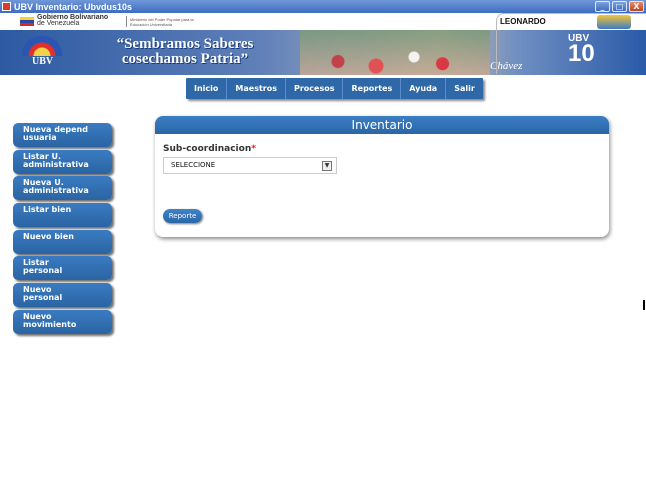  What do you see at coordinates (47, 210) in the screenshot?
I see `sidebar-item-label: Listar bien` at bounding box center [47, 210].